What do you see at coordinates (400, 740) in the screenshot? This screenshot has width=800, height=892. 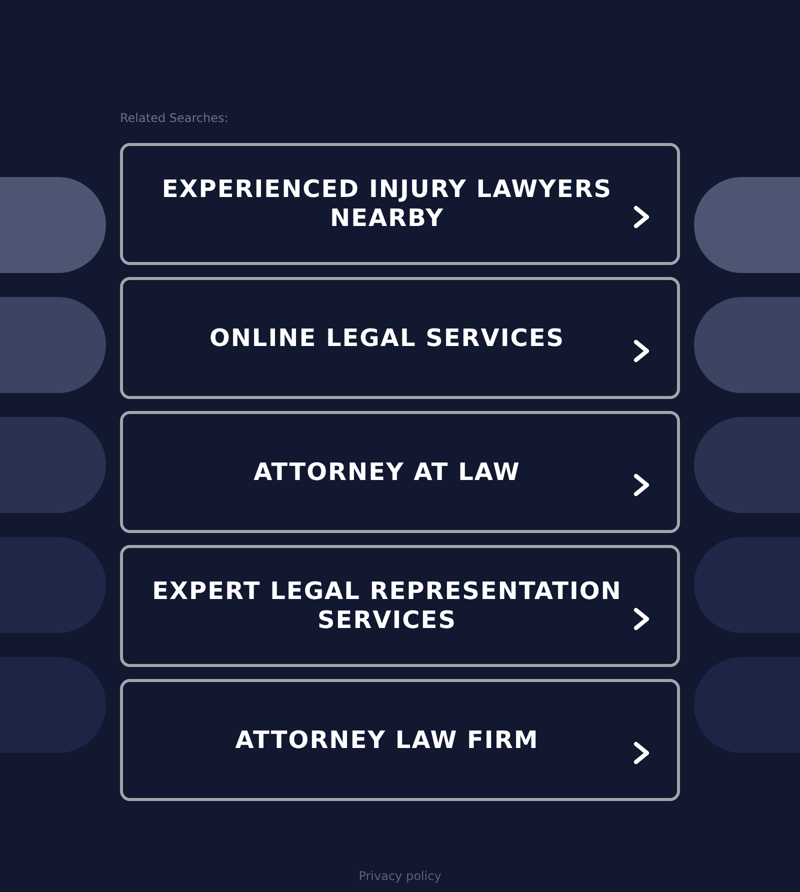 I see `related-search-link: ATTORNEY LAW FIRM` at bounding box center [400, 740].